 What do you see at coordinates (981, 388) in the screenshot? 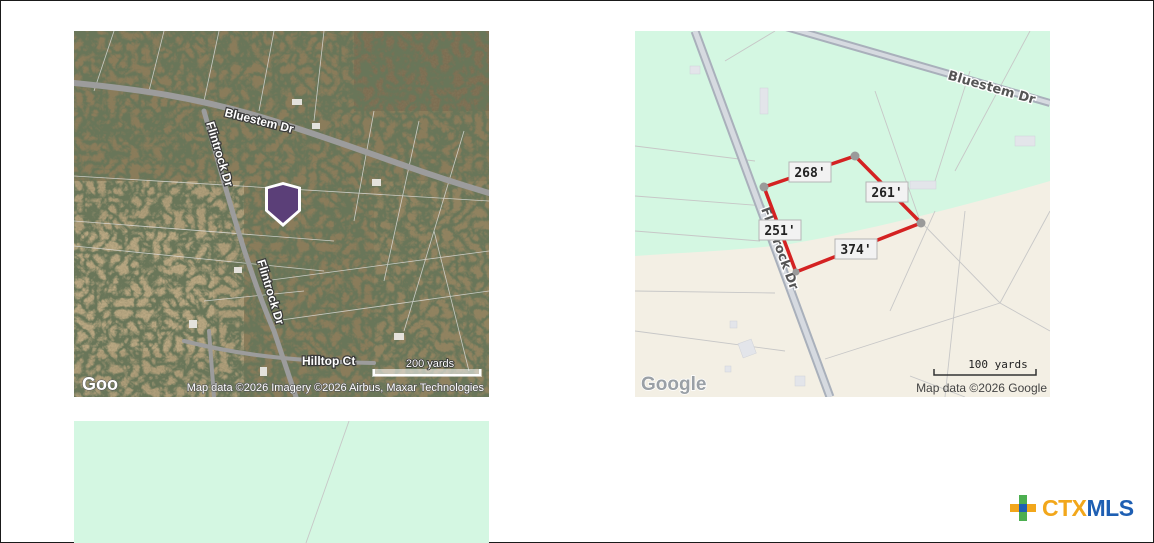
I see `map-attribution: Map data ©2026 Google` at bounding box center [981, 388].